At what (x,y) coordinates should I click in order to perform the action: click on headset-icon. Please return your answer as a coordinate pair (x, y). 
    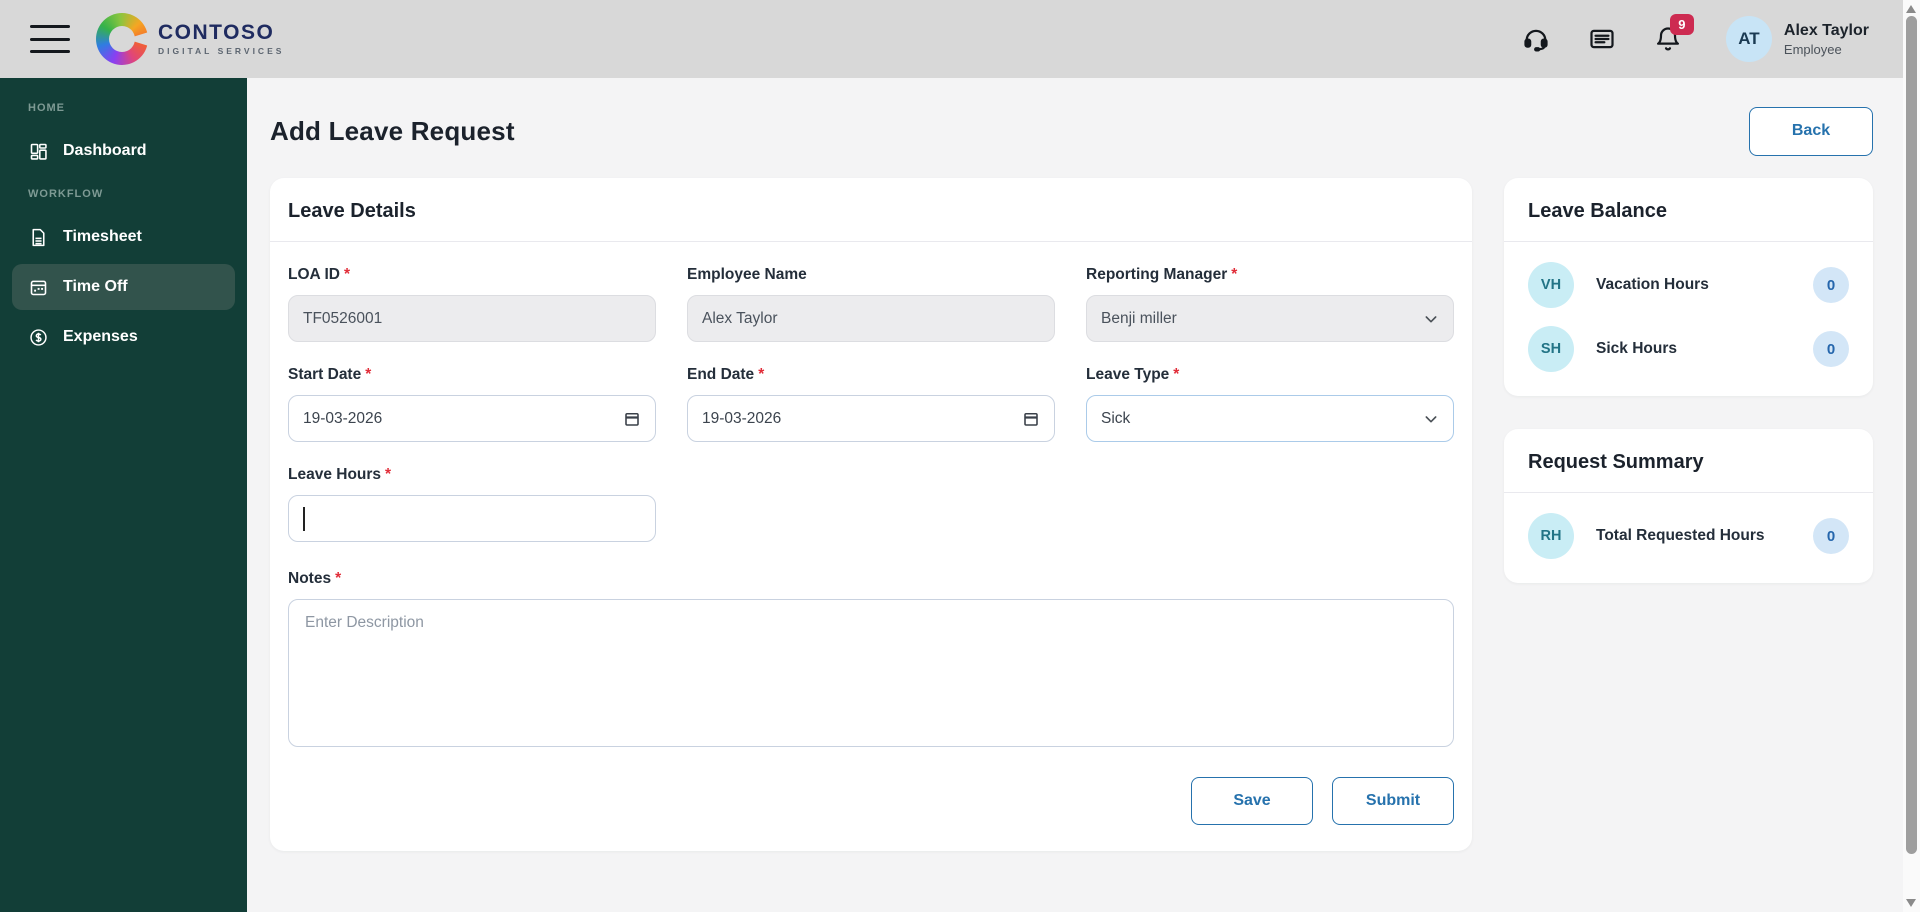
    Looking at the image, I should click on (1536, 39).